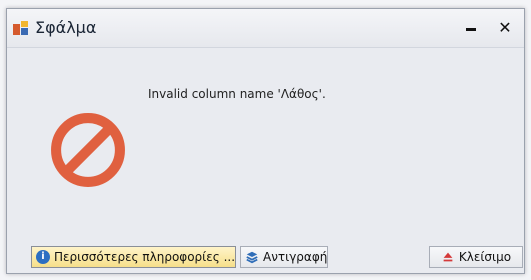  I want to click on close-label: Κλείσιμο, so click(485, 257).